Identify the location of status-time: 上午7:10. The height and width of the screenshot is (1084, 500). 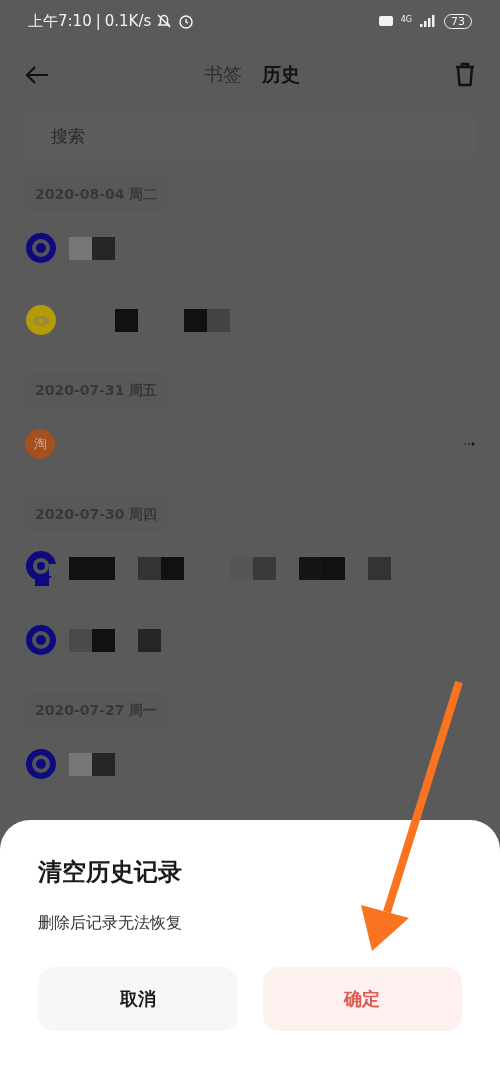
(60, 21).